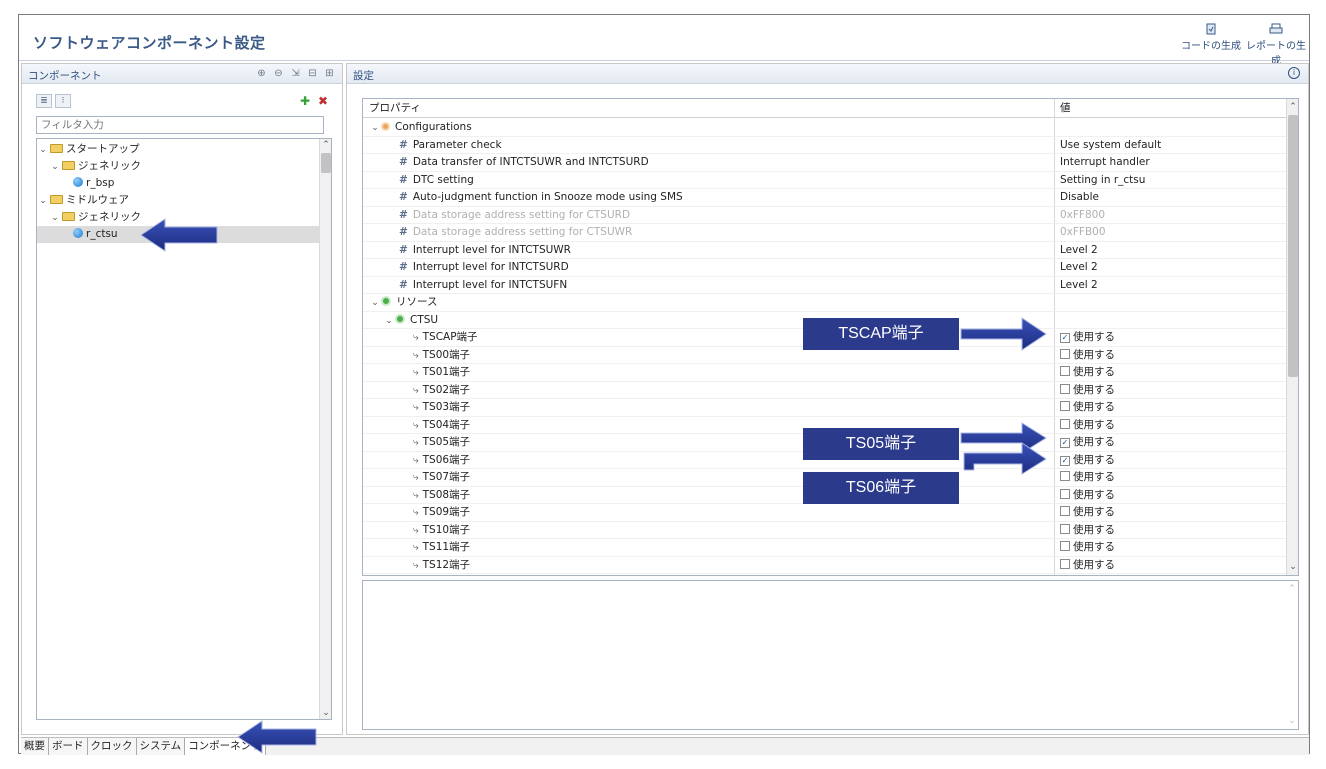 The height and width of the screenshot is (769, 1326). What do you see at coordinates (1003, 438) in the screenshot?
I see `arrow-to-ts05-icon` at bounding box center [1003, 438].